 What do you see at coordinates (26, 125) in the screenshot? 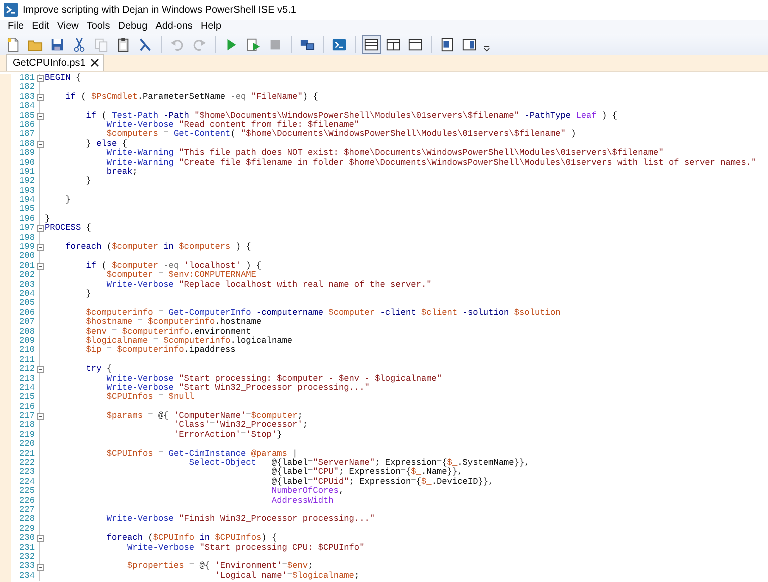
I see `line-number: 186` at bounding box center [26, 125].